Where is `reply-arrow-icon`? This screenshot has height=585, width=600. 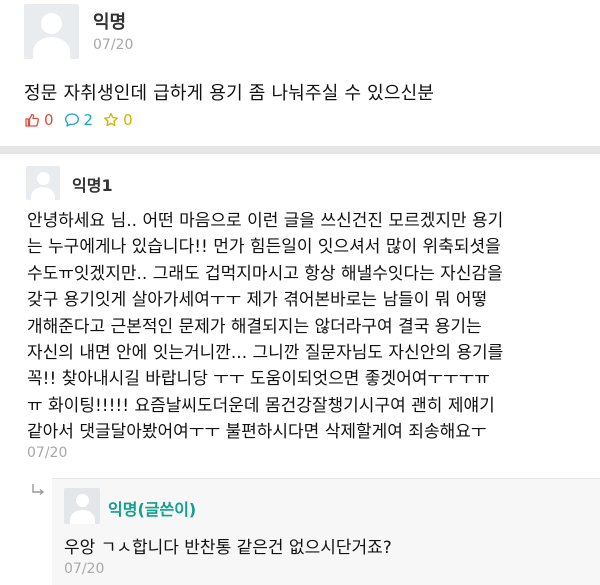
reply-arrow-icon is located at coordinates (38, 490).